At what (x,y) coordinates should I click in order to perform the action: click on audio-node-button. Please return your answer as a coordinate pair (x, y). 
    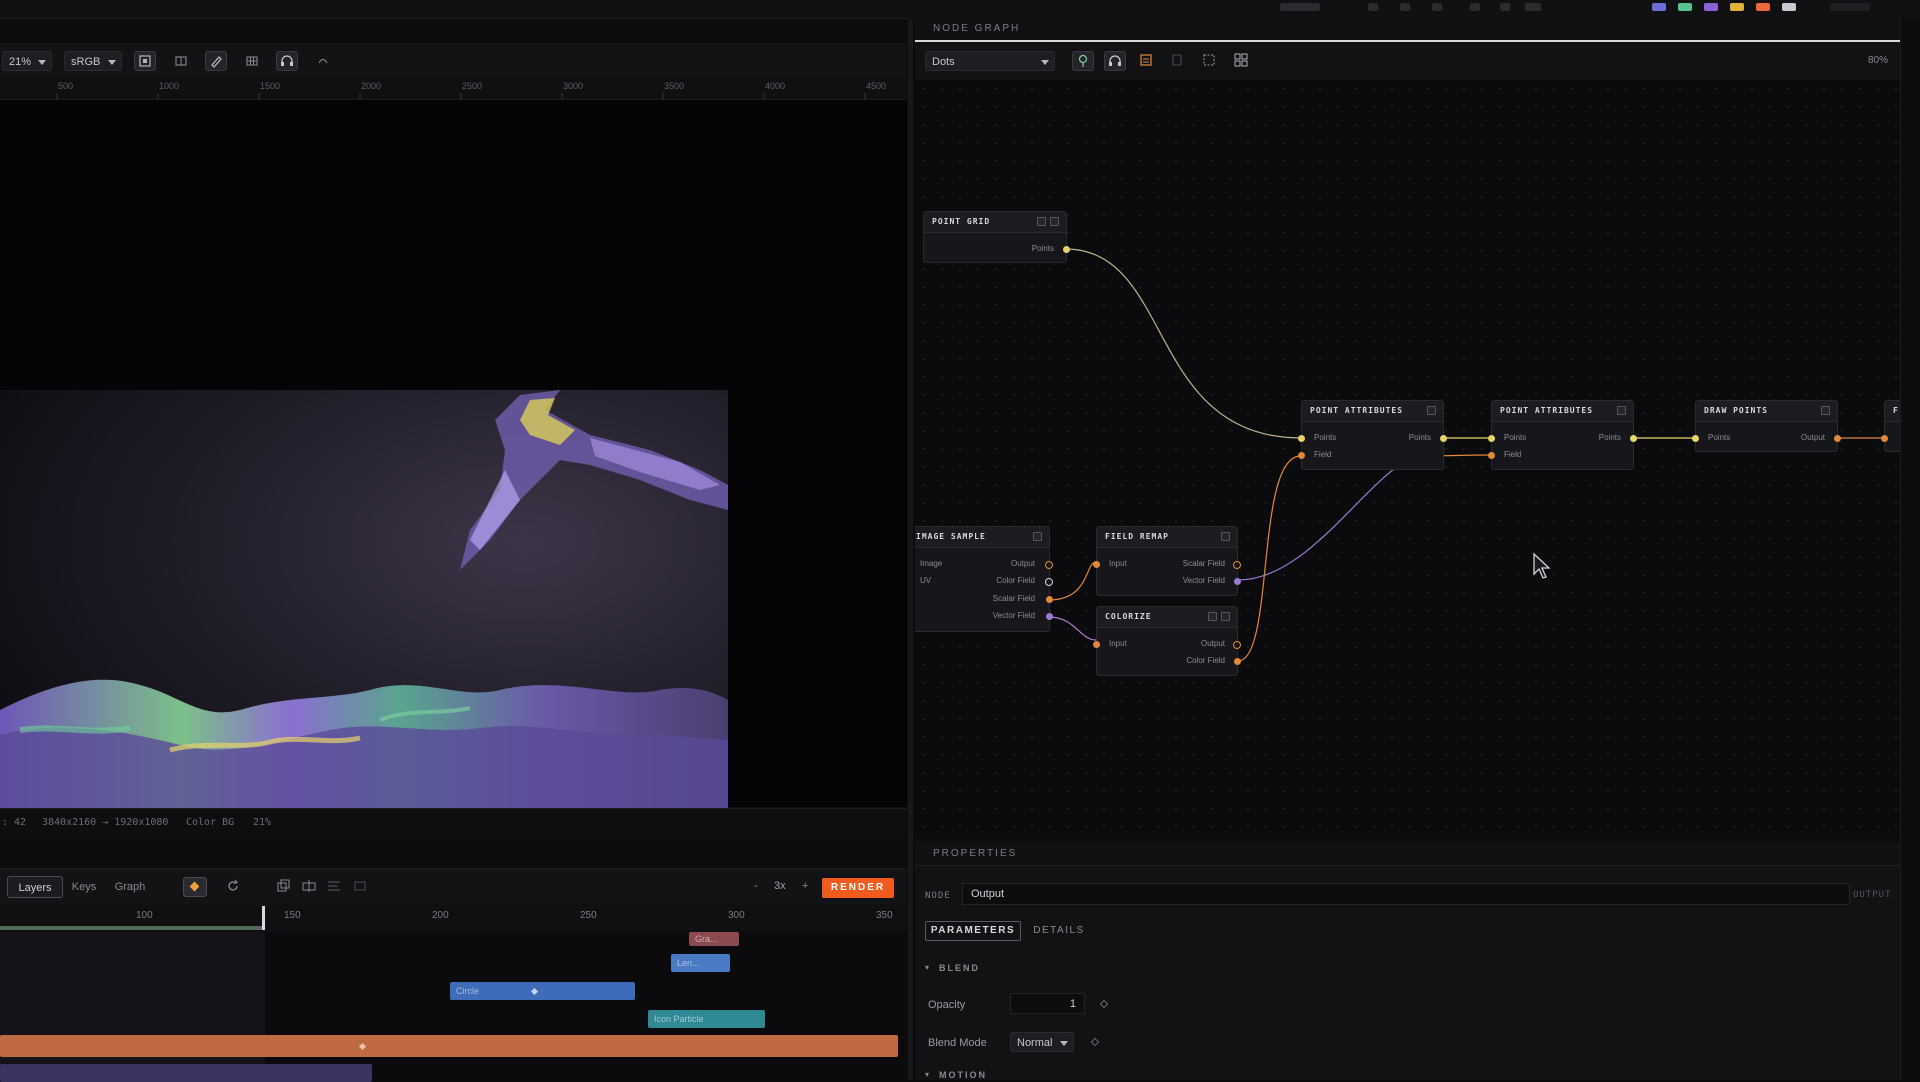
    Looking at the image, I should click on (1115, 61).